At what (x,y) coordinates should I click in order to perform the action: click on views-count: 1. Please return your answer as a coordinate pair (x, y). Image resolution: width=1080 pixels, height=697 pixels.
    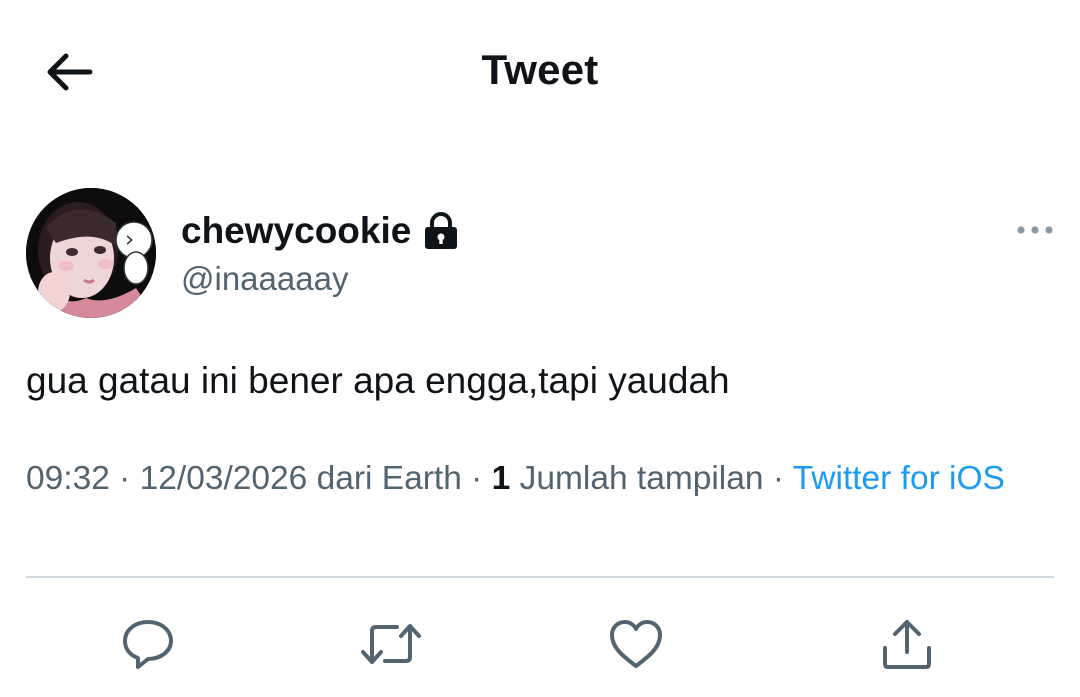
    Looking at the image, I should click on (501, 478).